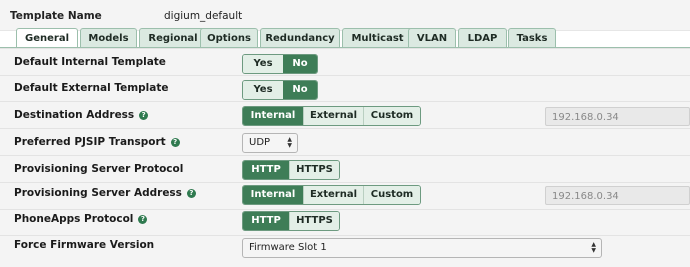 This screenshot has width=690, height=267. Describe the element at coordinates (229, 37) in the screenshot. I see `tab-options: Options` at that location.